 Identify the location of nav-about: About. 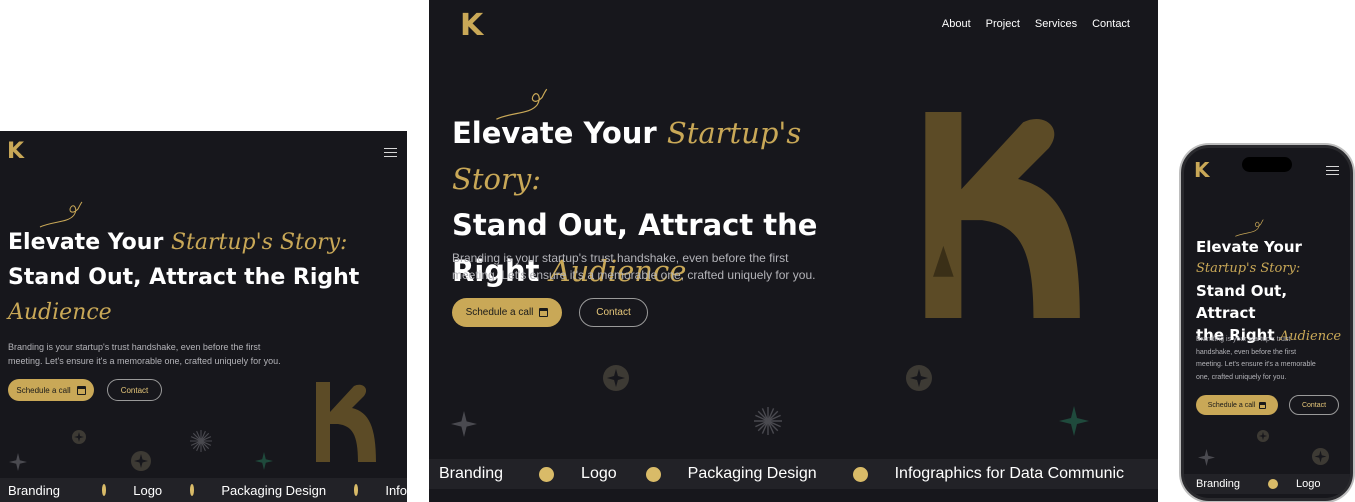
(956, 24).